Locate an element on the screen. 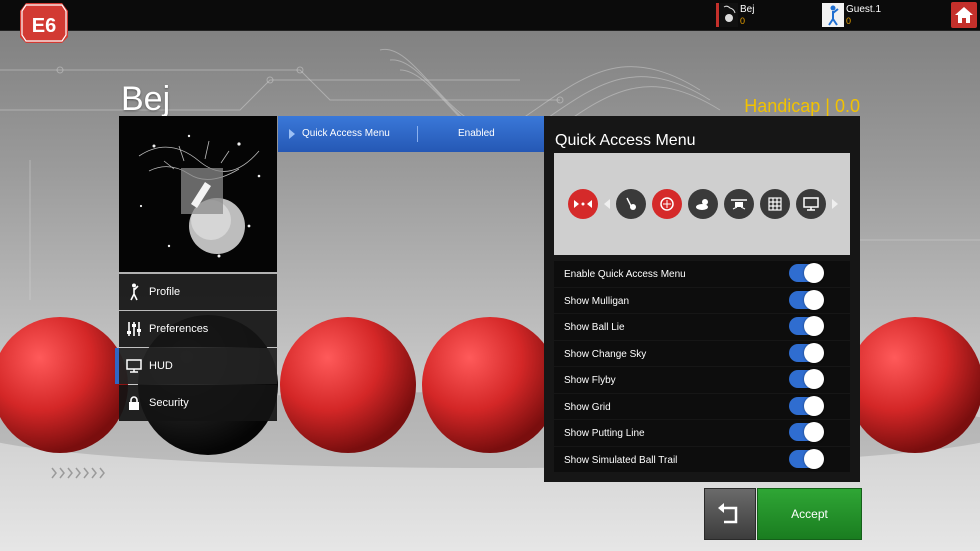 The width and height of the screenshot is (980, 551). enable-quick-access-toggle is located at coordinates (806, 273).